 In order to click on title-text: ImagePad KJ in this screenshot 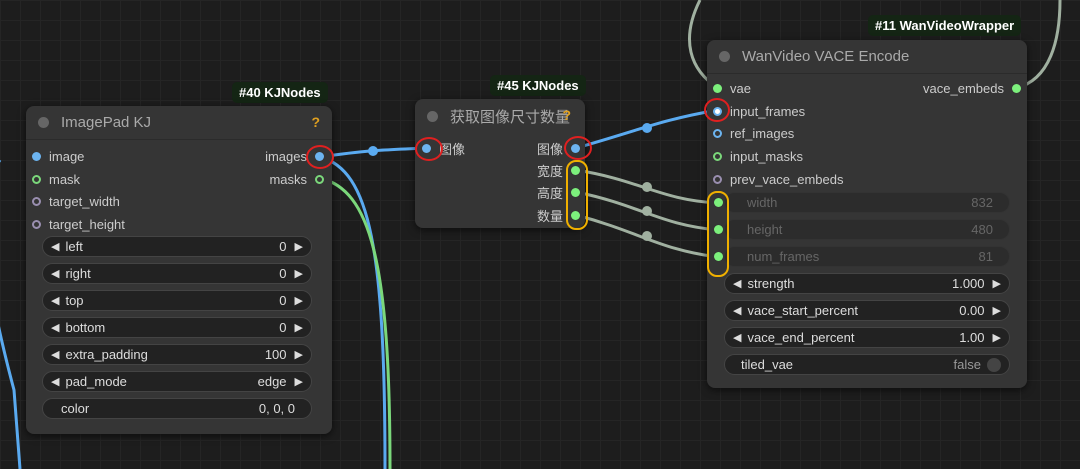, I will do `click(106, 122)`.